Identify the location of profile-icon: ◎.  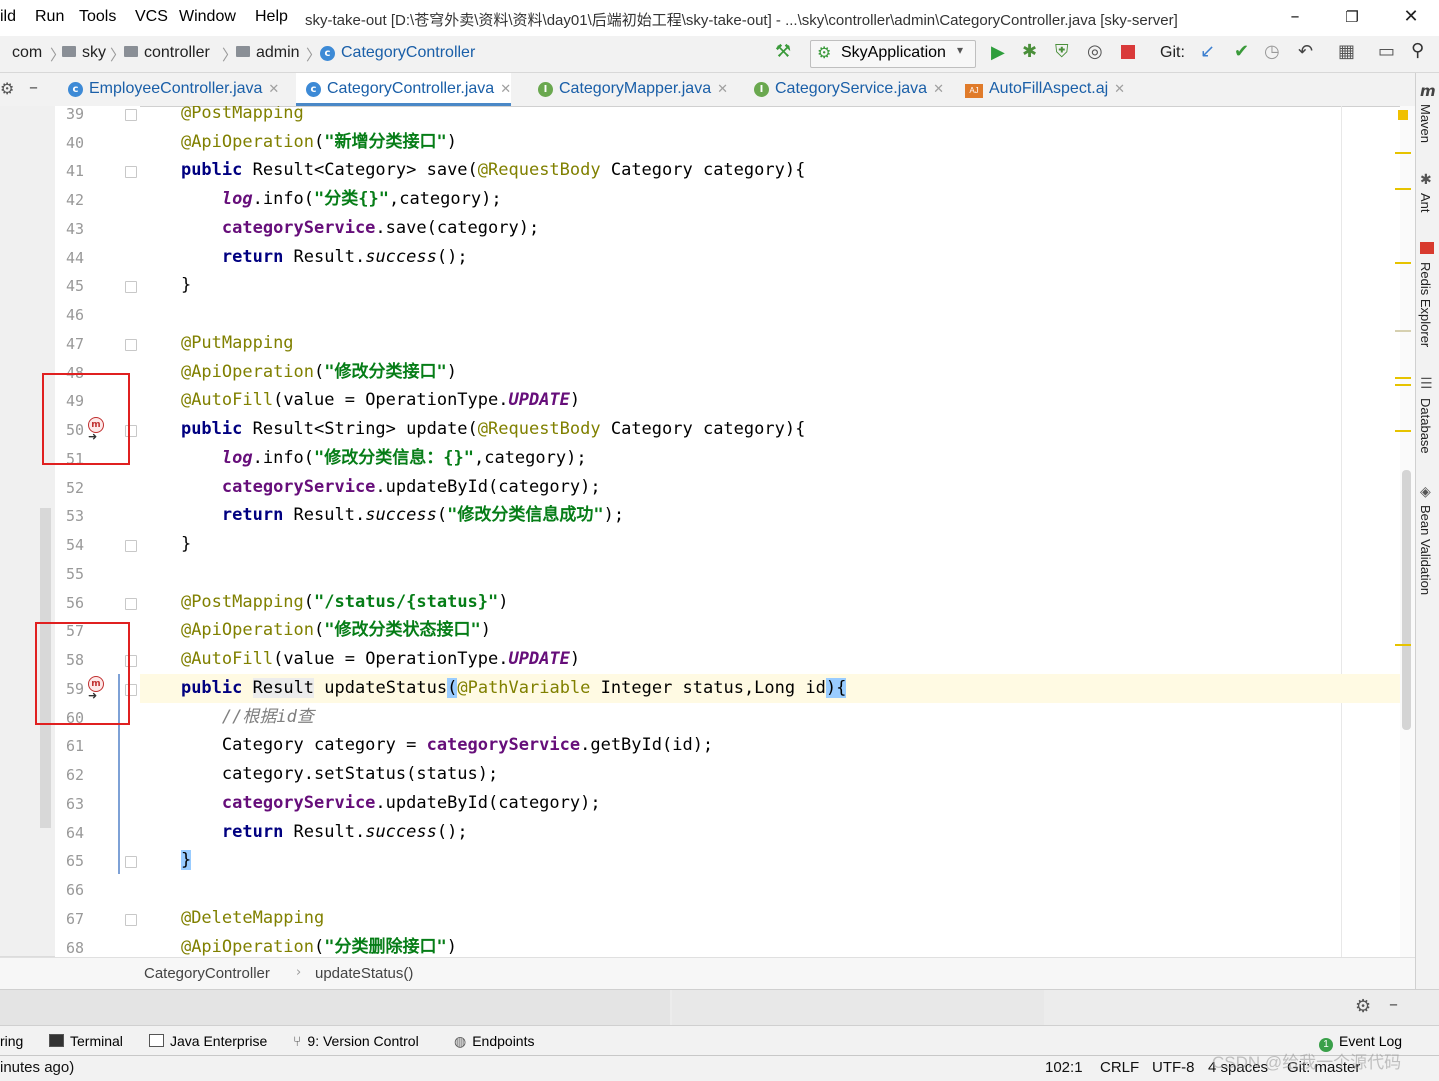
(1095, 52).